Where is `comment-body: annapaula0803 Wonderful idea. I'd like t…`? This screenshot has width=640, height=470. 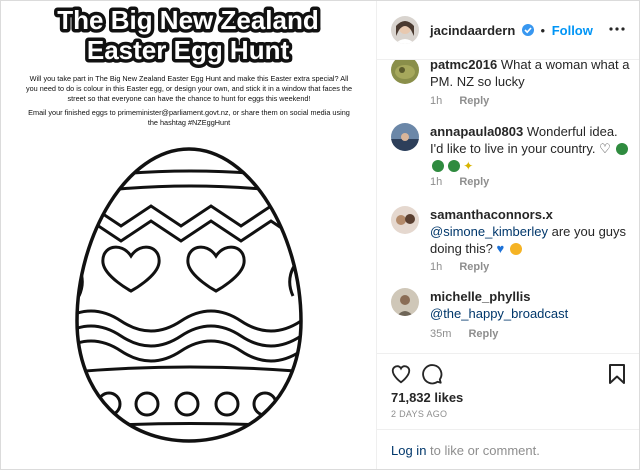
comment-body: annapaula0803 Wonderful idea. I'd like t… is located at coordinates (530, 149).